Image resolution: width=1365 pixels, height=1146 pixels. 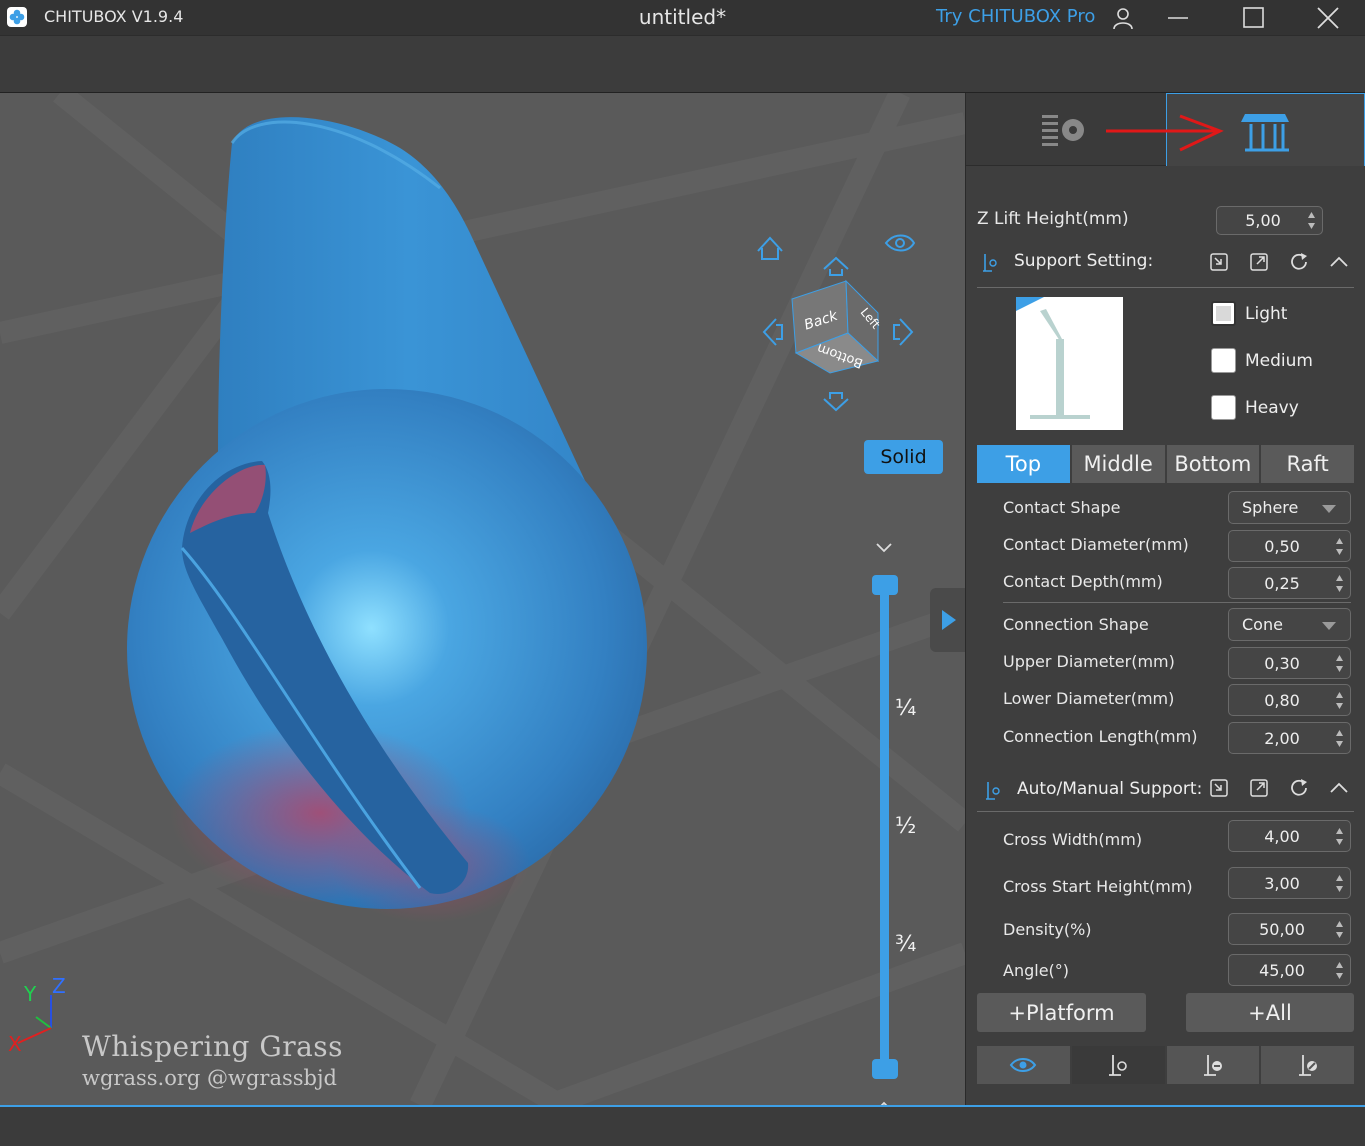 I want to click on layer-slider: ¼ ½ ¾, so click(x=890, y=819).